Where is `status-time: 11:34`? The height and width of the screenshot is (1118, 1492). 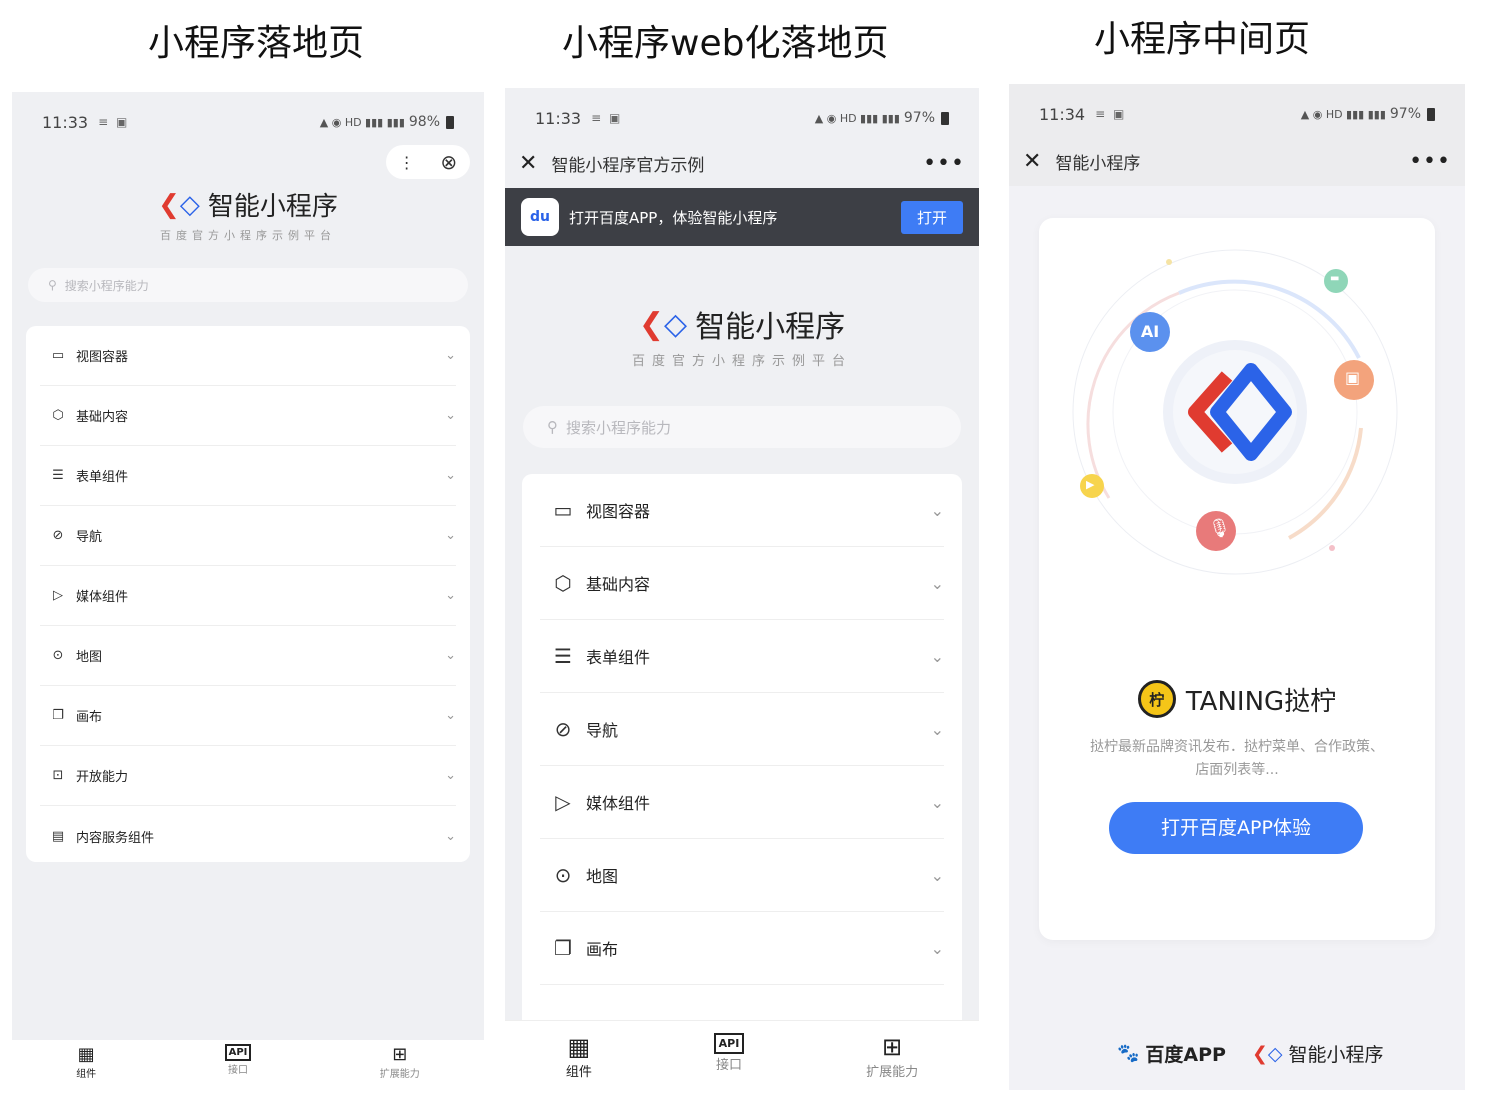
status-time: 11:34 is located at coordinates (1062, 114).